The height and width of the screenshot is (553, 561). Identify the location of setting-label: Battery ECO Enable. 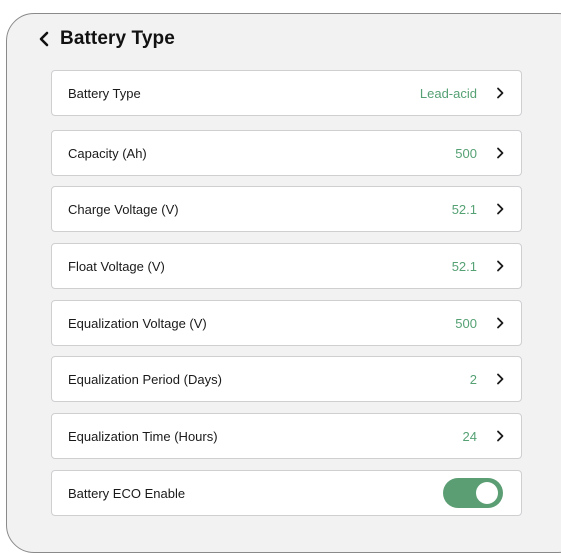
(127, 493).